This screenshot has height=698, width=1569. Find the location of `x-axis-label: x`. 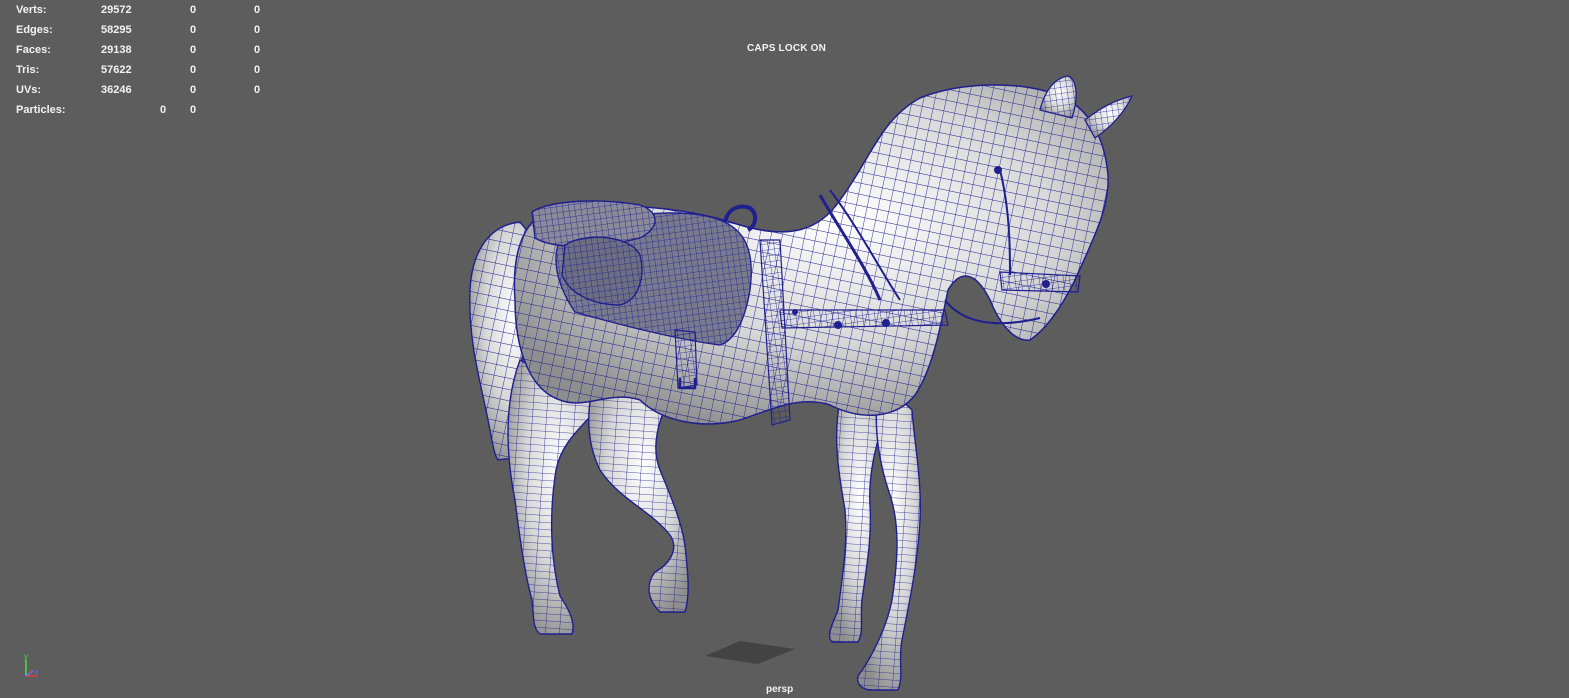

x-axis-label: x is located at coordinates (31, 672).